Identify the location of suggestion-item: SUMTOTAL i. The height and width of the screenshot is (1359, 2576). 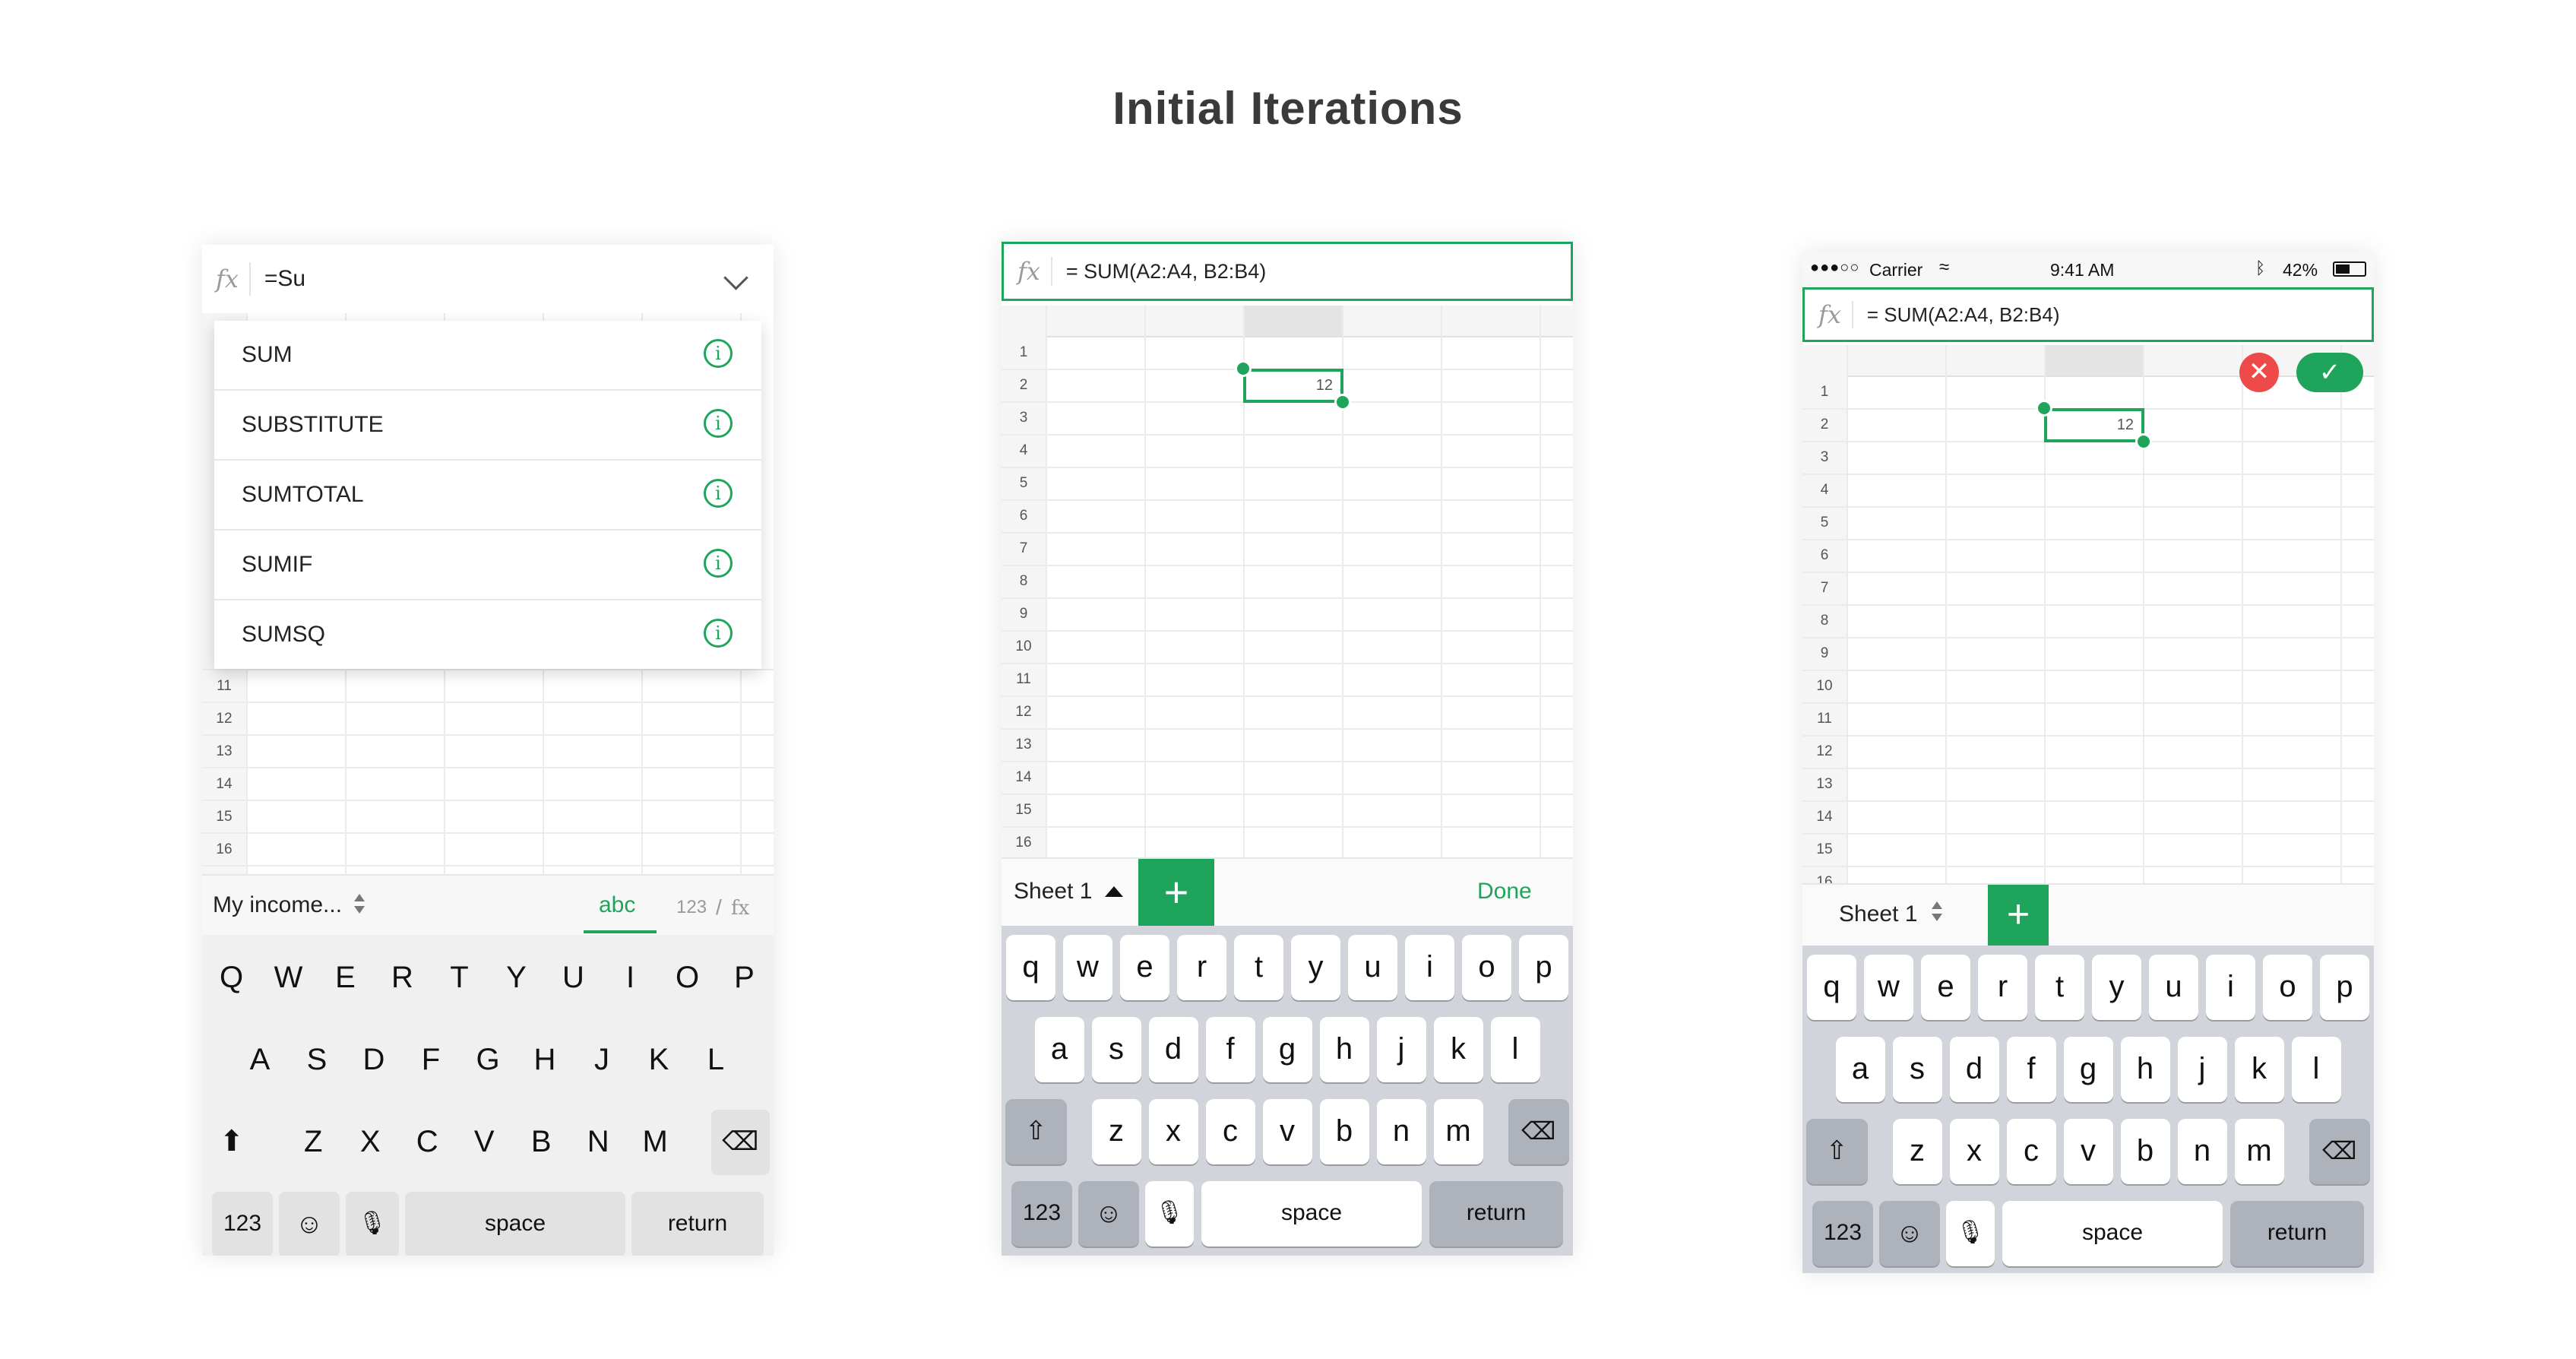
(487, 496).